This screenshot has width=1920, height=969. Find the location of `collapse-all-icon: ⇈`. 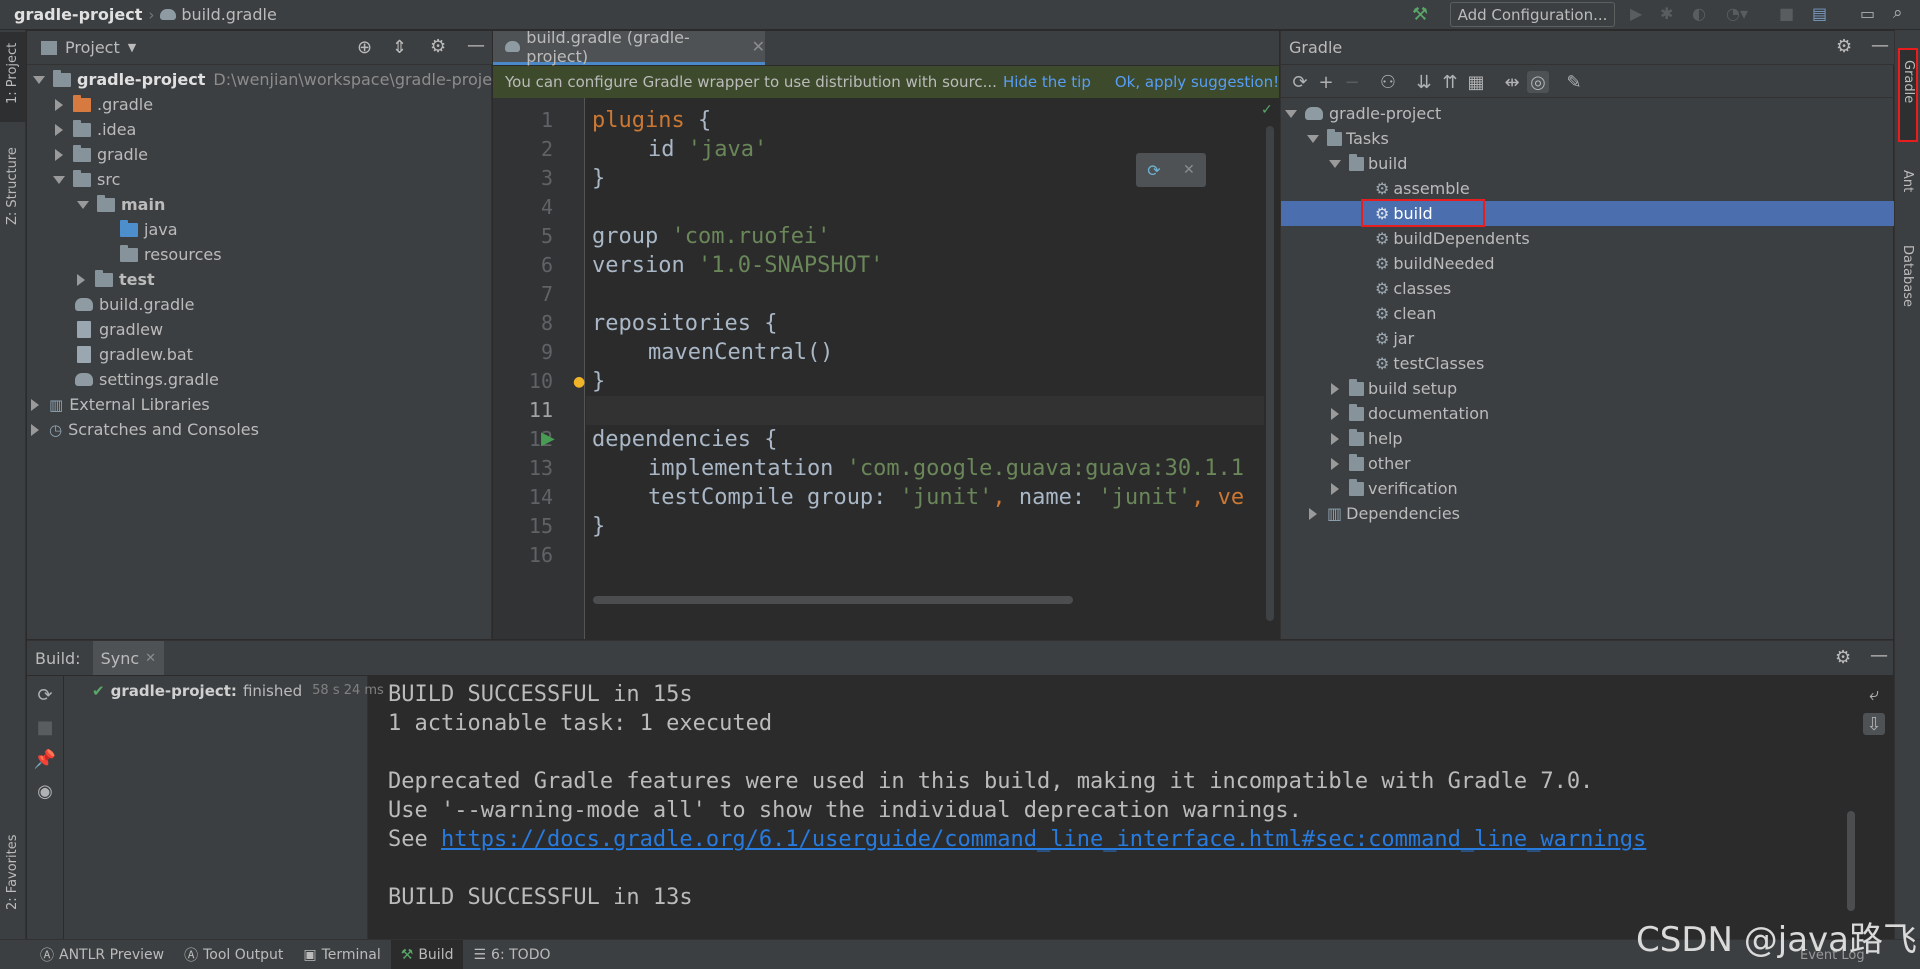

collapse-all-icon: ⇈ is located at coordinates (1450, 82).